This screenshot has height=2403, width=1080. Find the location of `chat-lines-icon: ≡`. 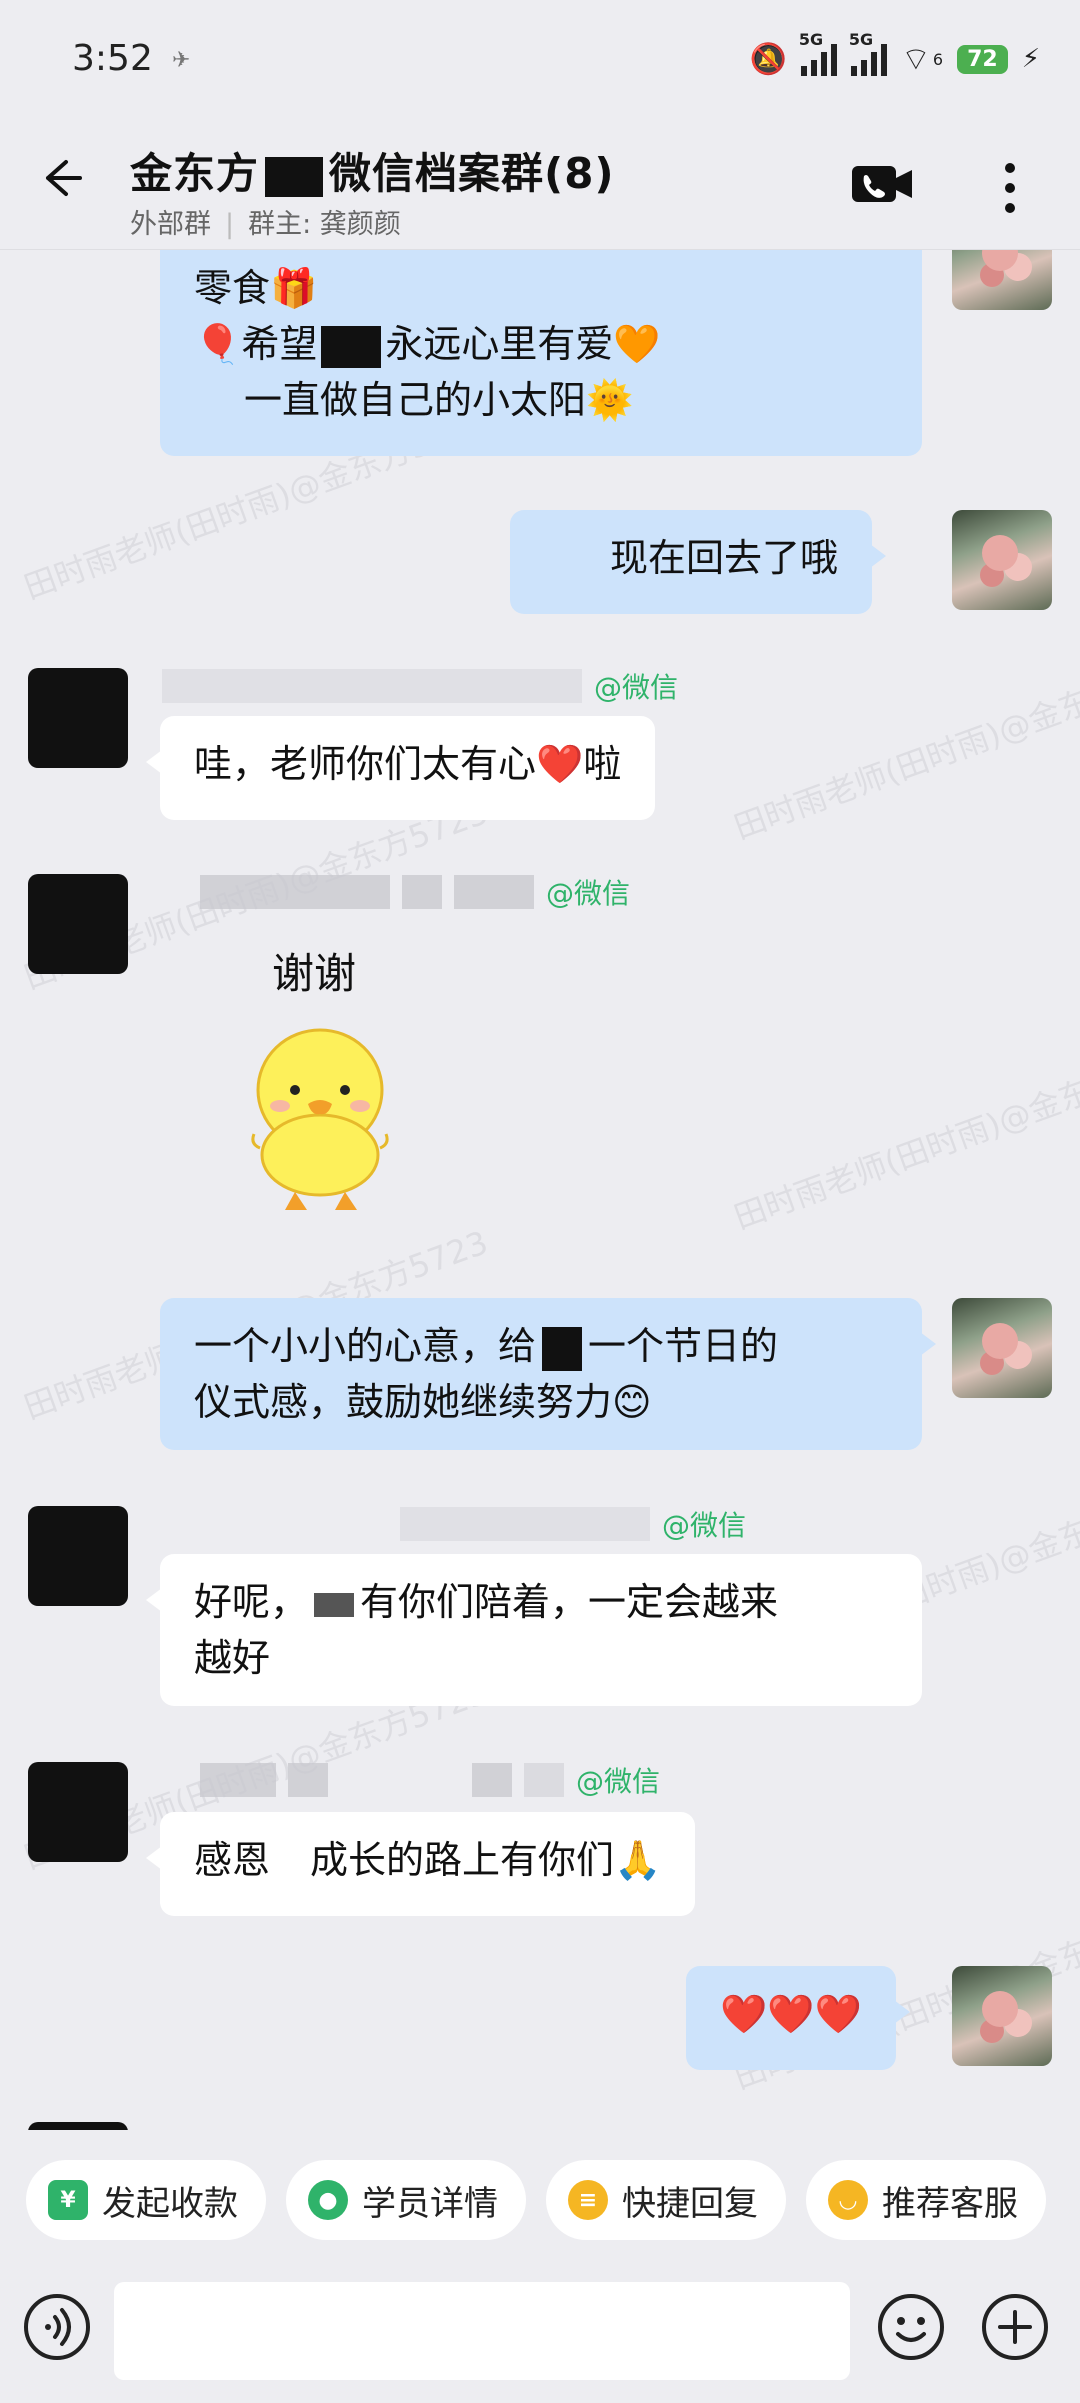

chat-lines-icon: ≡ is located at coordinates (588, 2200).